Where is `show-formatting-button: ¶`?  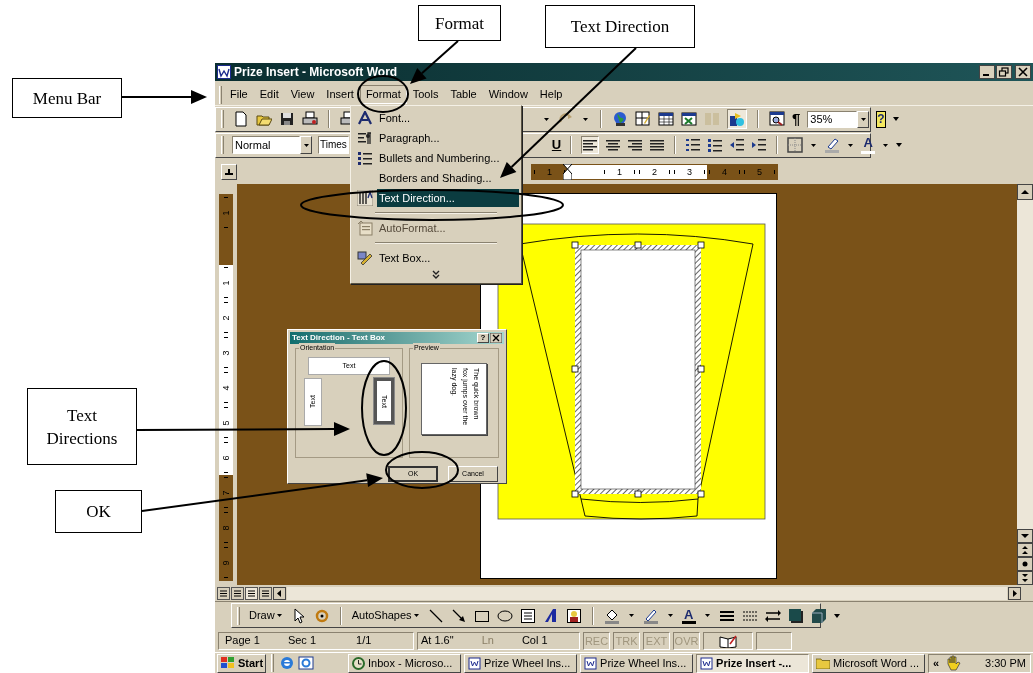
show-formatting-button: ¶ is located at coordinates (796, 119).